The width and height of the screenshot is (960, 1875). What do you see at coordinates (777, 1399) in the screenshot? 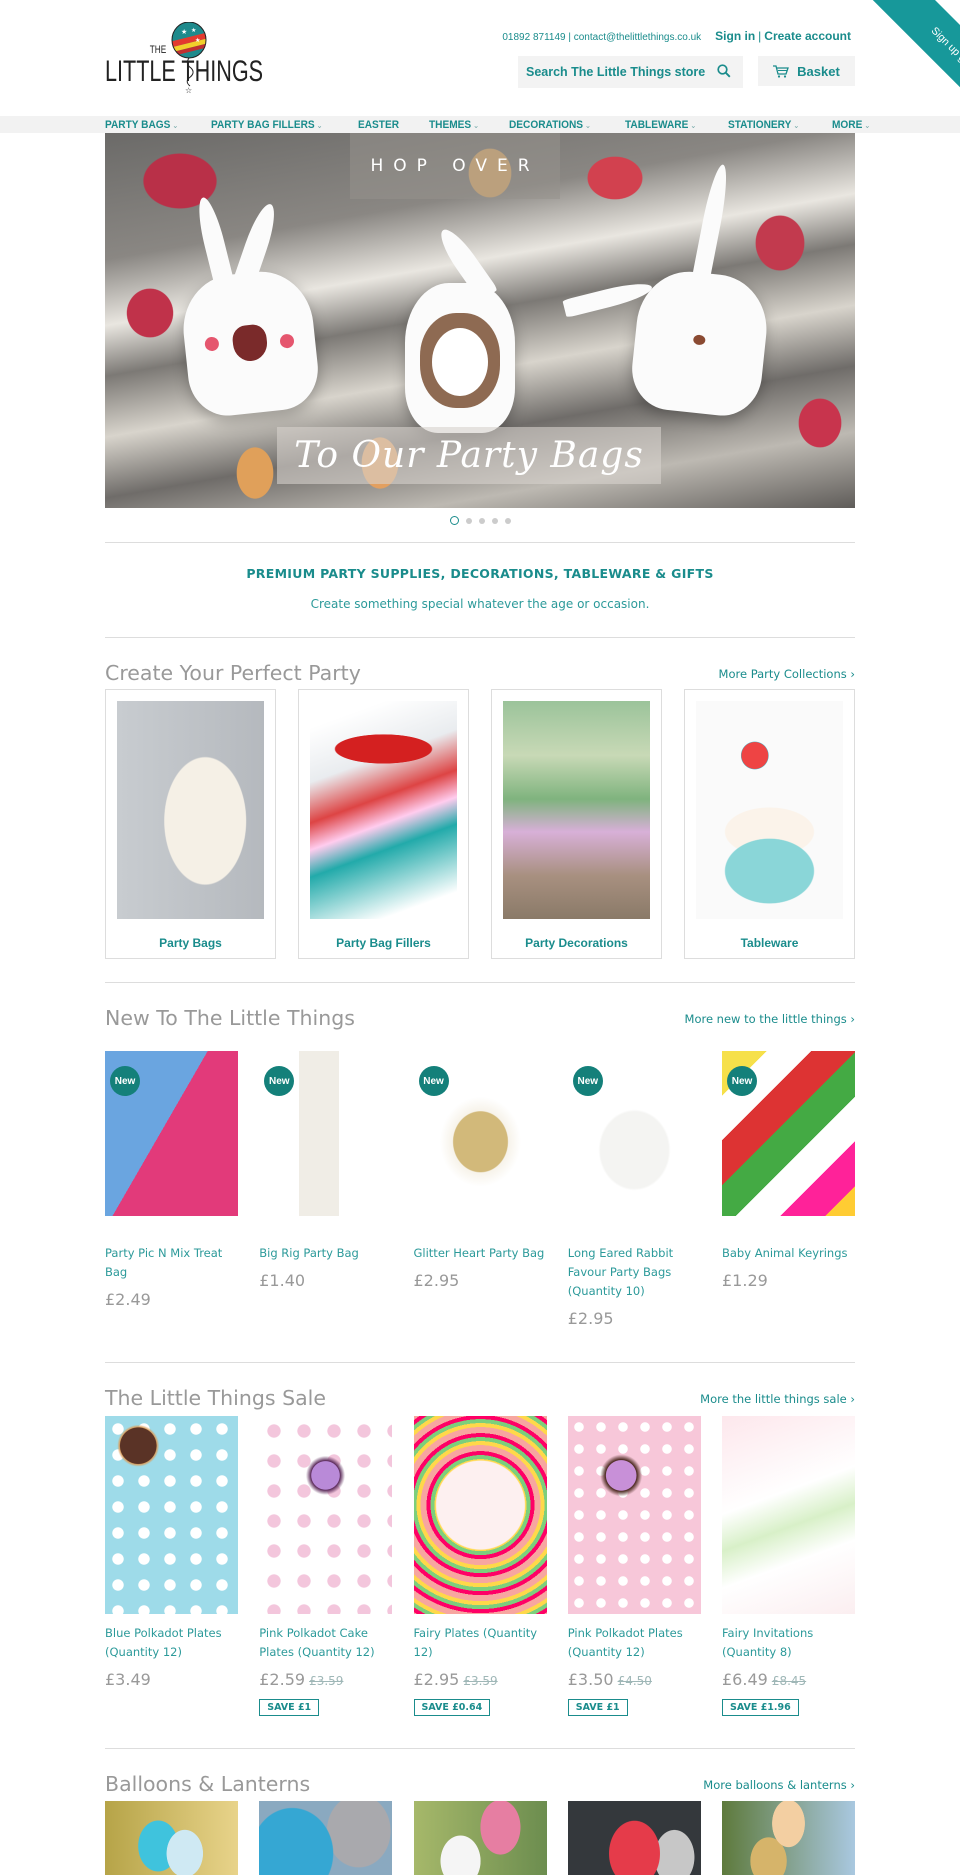
I see `more-sale-link: More the little things sale ›` at bounding box center [777, 1399].